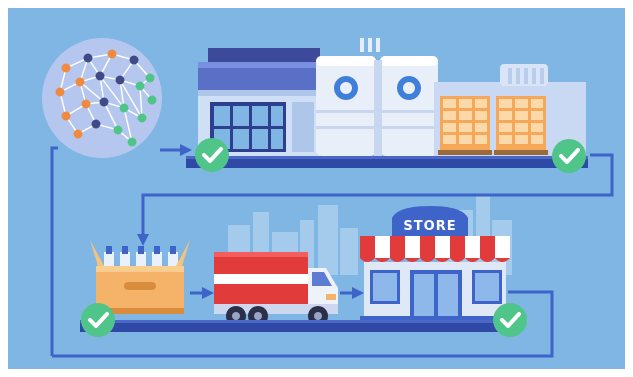 This screenshot has width=633, height=377. I want to click on store-sign-text: STORE, so click(429, 226).